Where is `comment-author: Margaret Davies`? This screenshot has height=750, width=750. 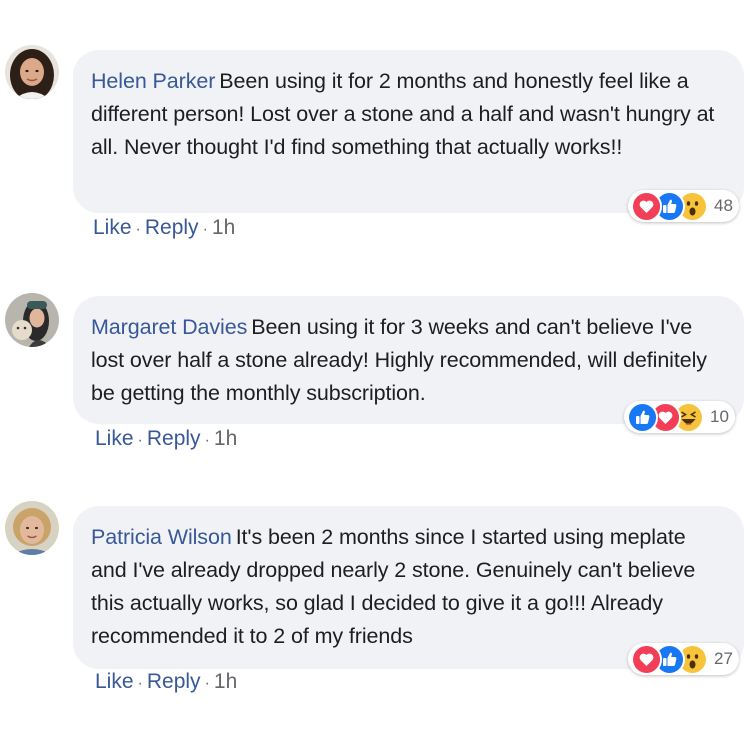
comment-author: Margaret Davies is located at coordinates (169, 327).